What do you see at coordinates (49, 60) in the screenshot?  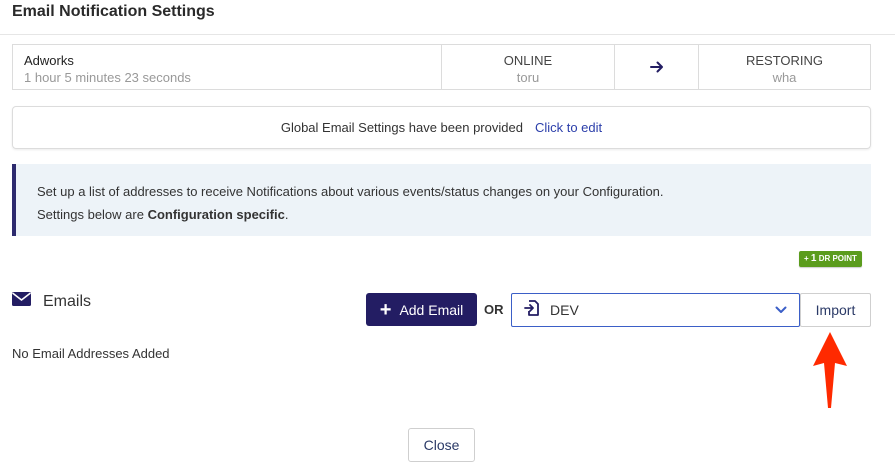 I see `configuration-name: Adworks` at bounding box center [49, 60].